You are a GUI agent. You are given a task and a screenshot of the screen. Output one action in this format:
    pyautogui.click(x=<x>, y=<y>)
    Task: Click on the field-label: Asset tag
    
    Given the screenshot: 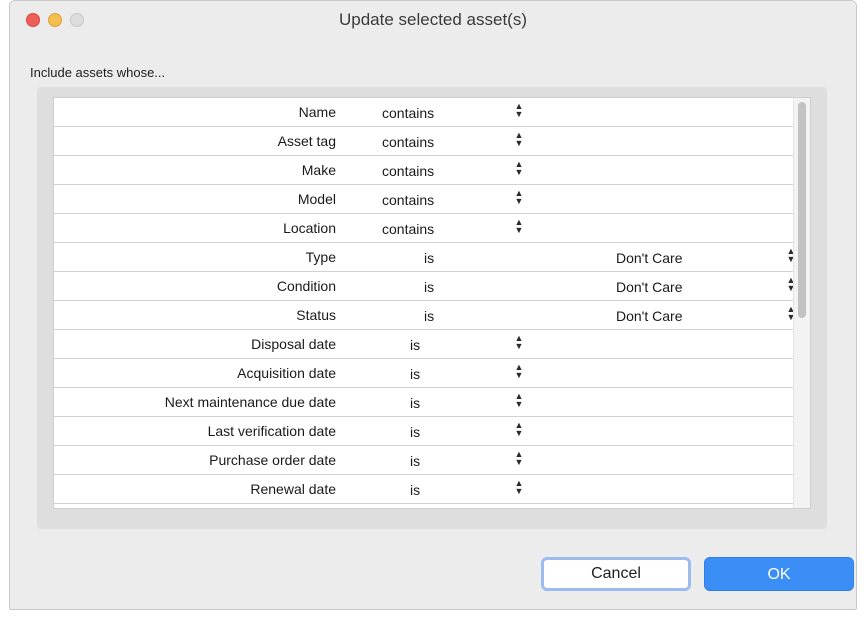 What is the action you would take?
    pyautogui.click(x=306, y=141)
    